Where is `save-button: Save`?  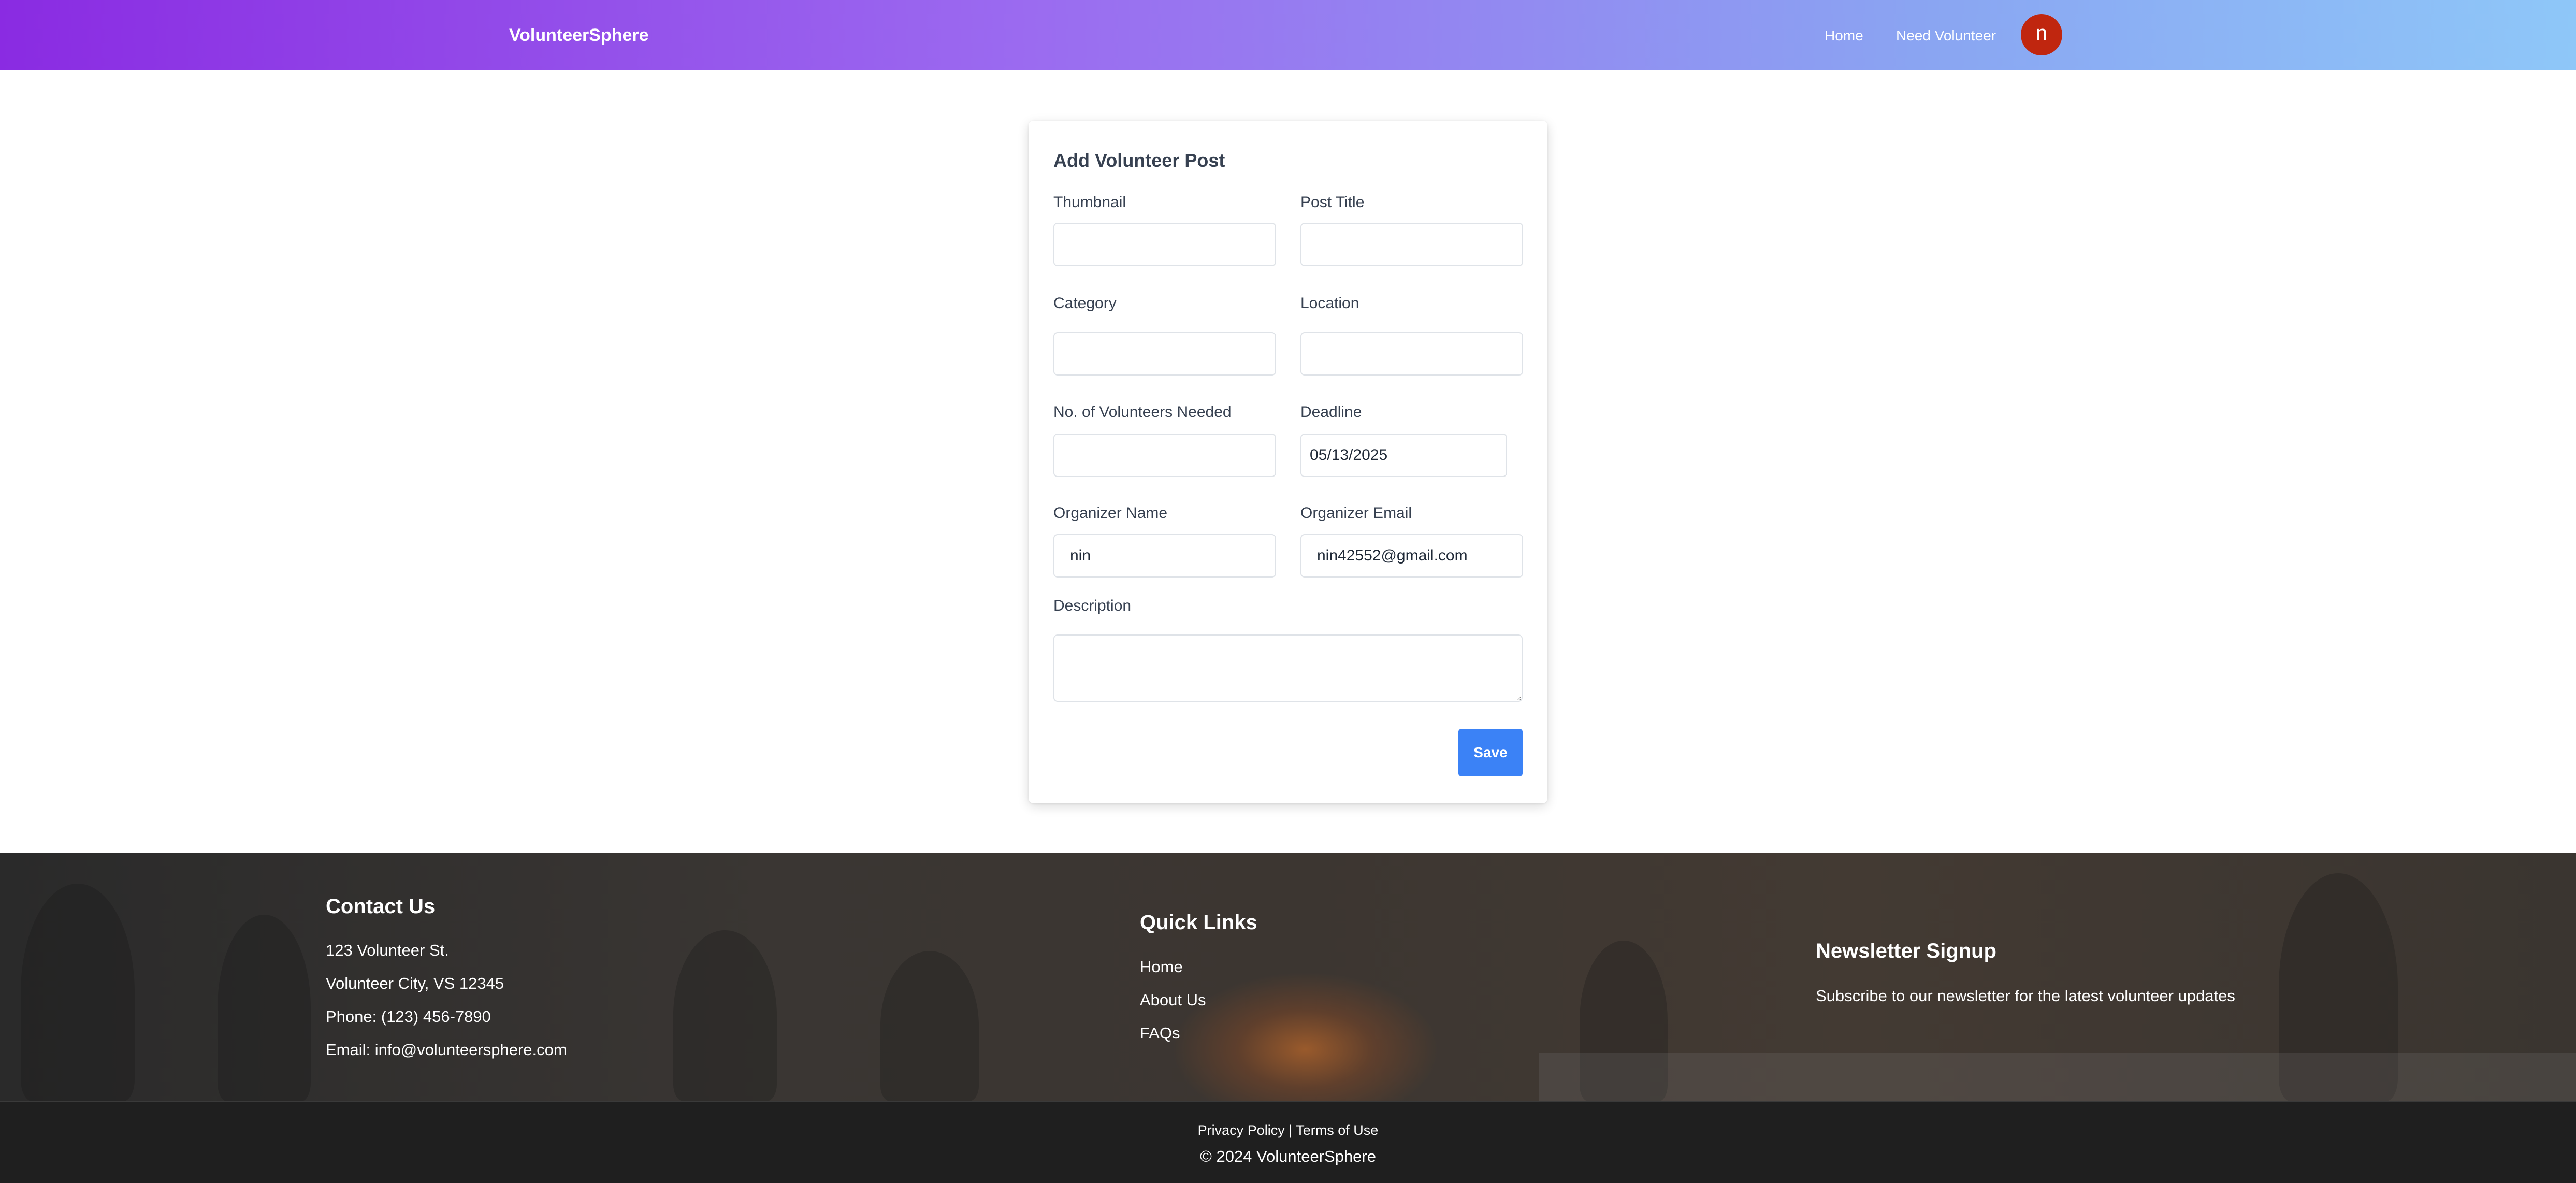 save-button: Save is located at coordinates (1490, 753).